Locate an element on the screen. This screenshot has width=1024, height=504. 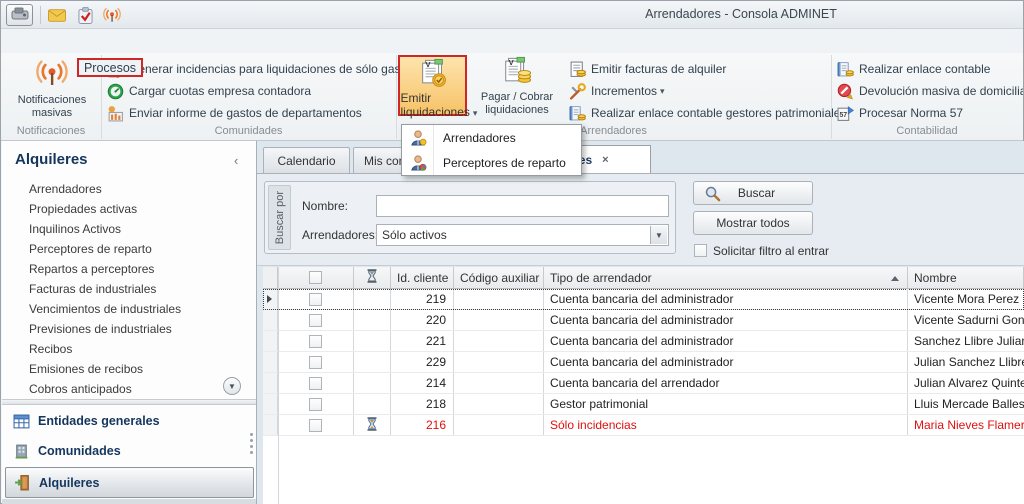
collapse-sidebar-icon: ‹ is located at coordinates (236, 160).